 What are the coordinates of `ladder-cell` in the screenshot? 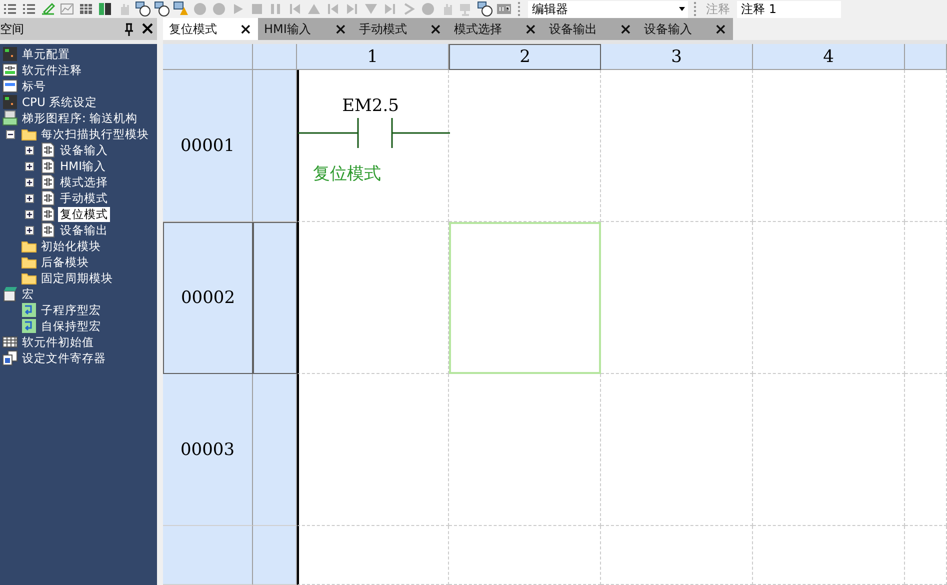 It's located at (926, 555).